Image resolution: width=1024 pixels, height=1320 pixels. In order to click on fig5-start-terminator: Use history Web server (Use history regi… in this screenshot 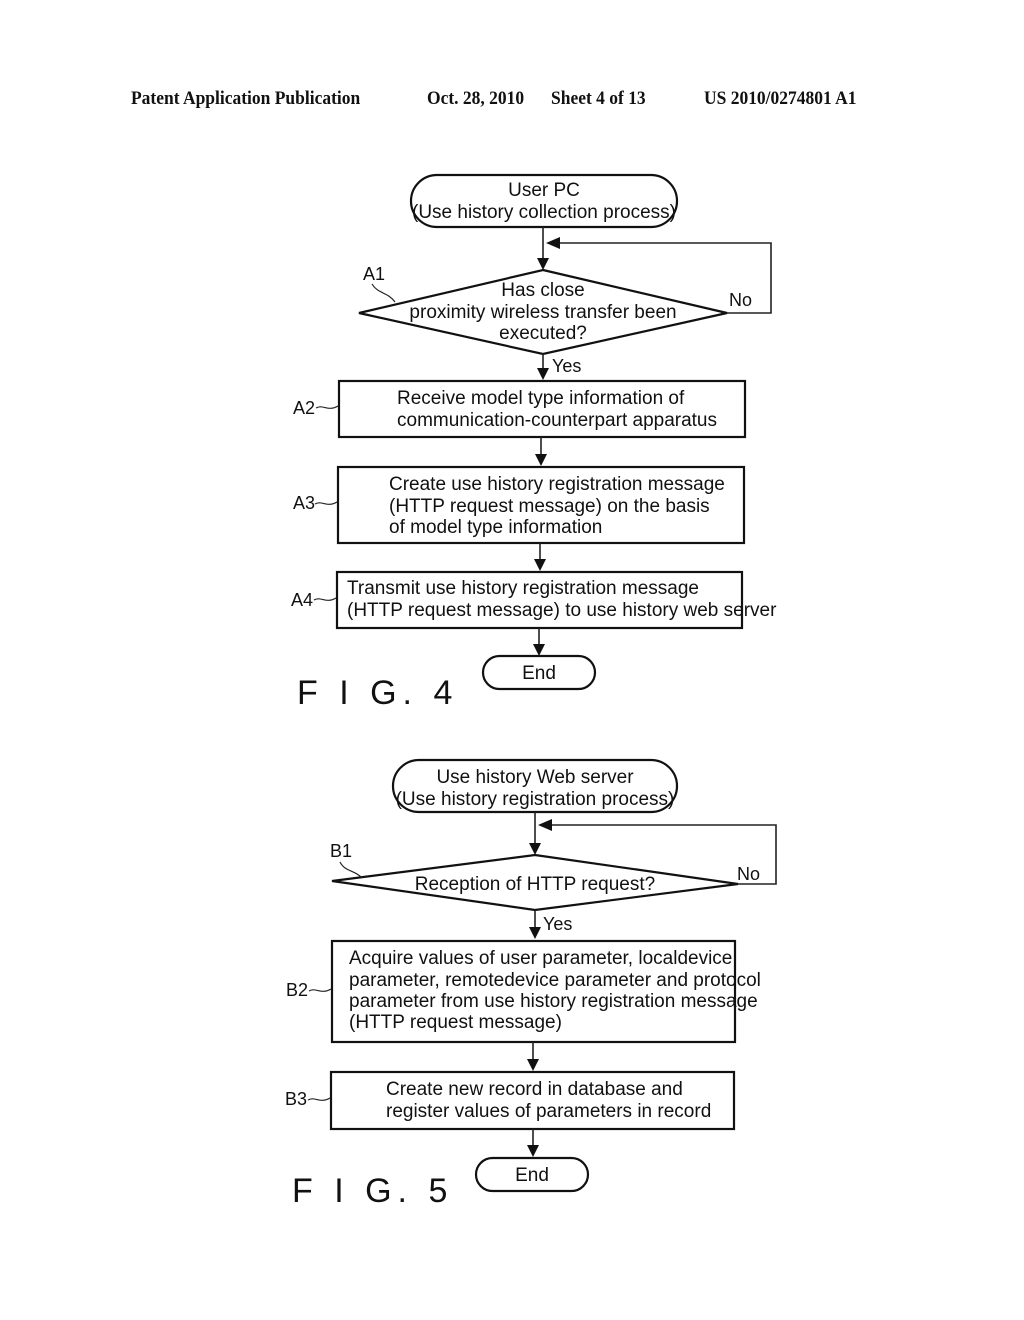, I will do `click(535, 786)`.